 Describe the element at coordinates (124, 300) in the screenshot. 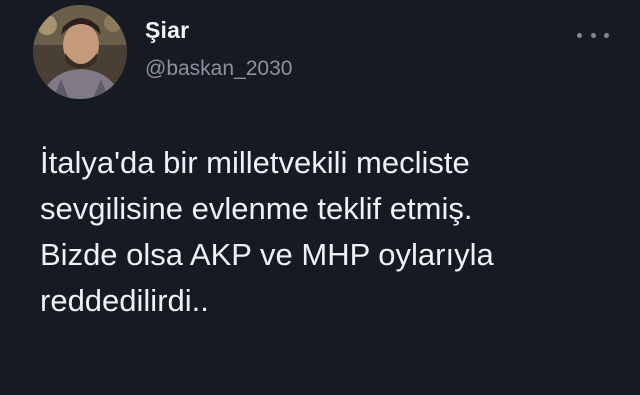

I see `tweet-text-line: reddedilirdi..` at that location.